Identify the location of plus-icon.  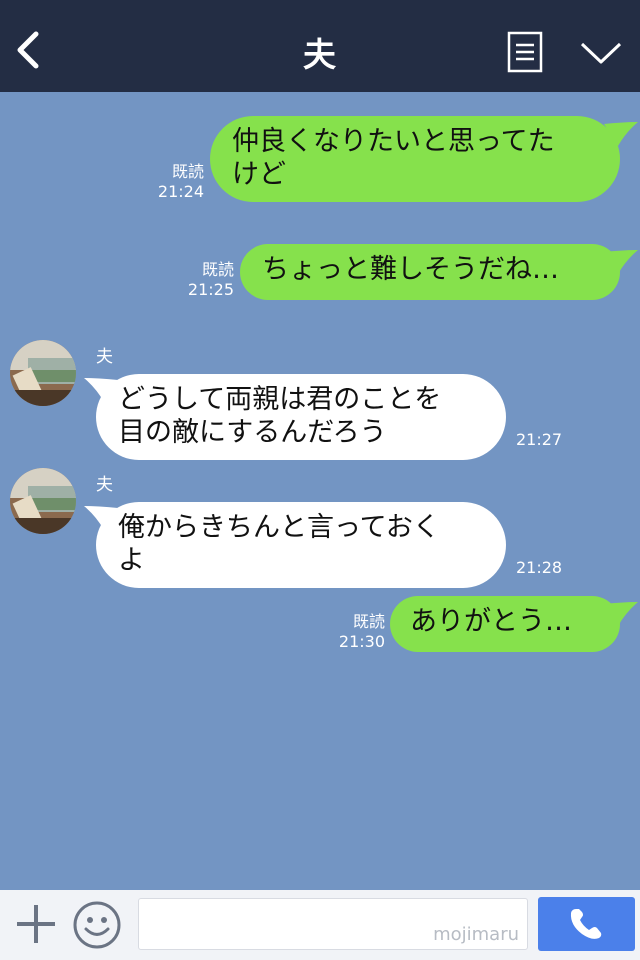
(36, 924).